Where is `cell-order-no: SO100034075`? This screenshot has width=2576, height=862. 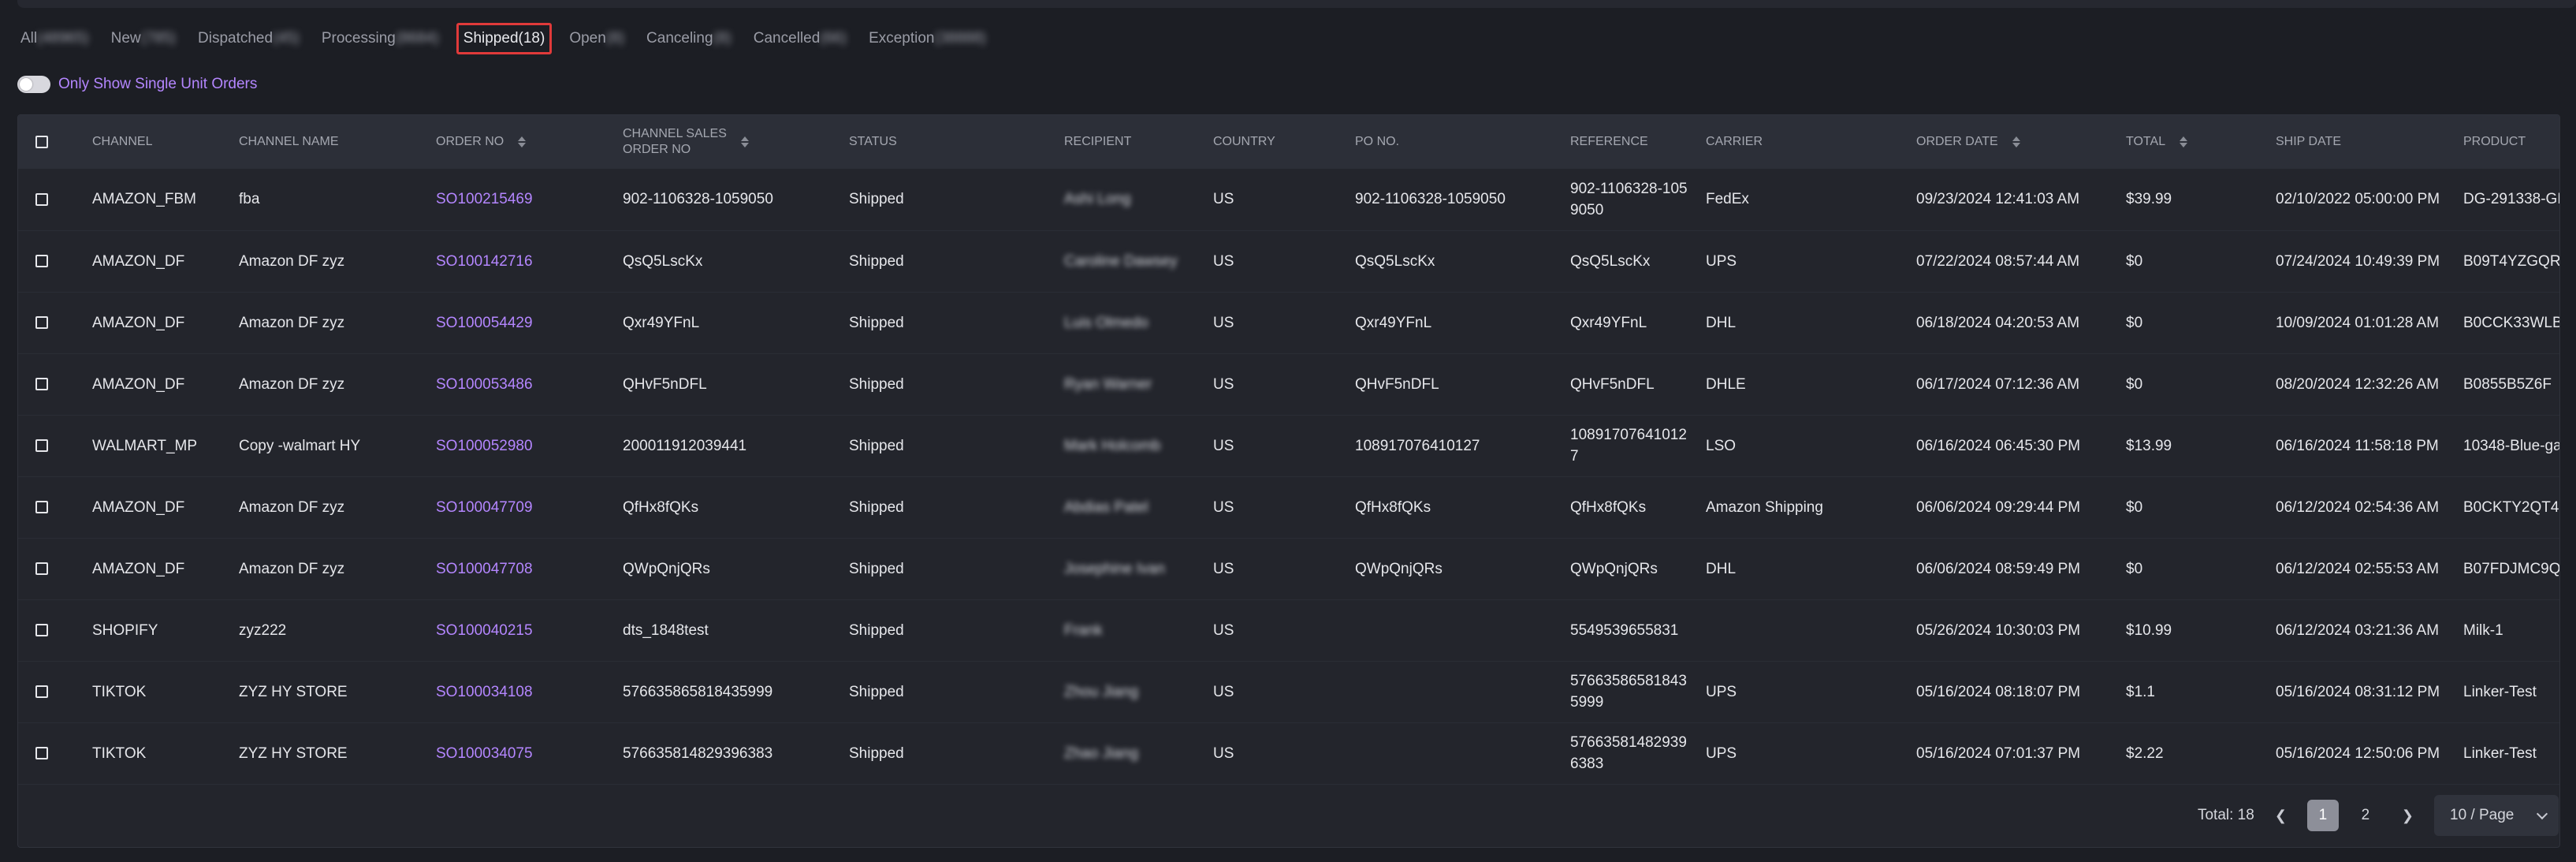 cell-order-no: SO100034075 is located at coordinates (523, 753).